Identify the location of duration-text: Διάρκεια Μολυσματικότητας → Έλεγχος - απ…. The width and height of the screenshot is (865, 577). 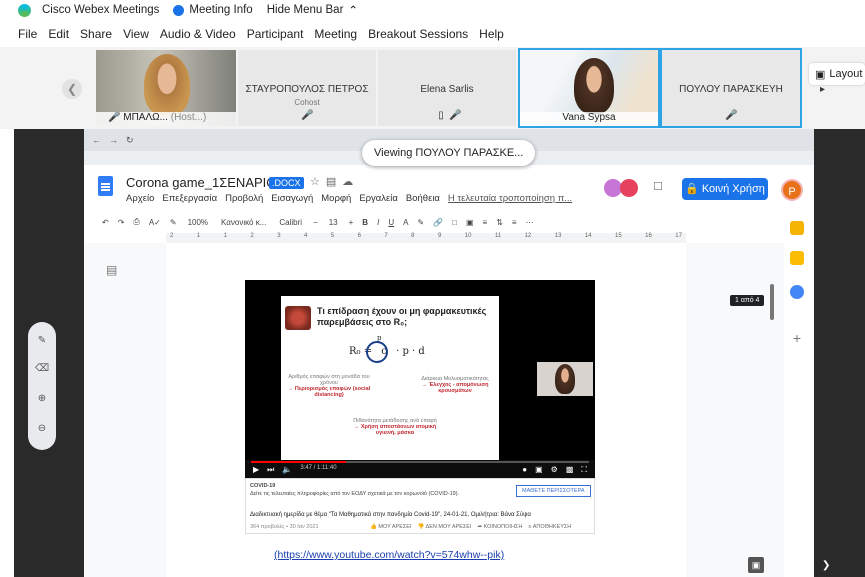
(455, 385).